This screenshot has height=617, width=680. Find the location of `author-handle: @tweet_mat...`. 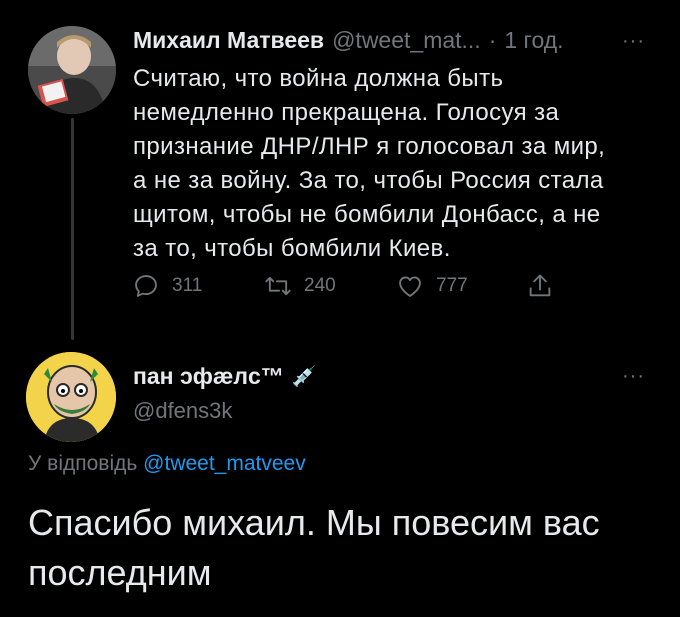

author-handle: @tweet_mat... is located at coordinates (406, 40).